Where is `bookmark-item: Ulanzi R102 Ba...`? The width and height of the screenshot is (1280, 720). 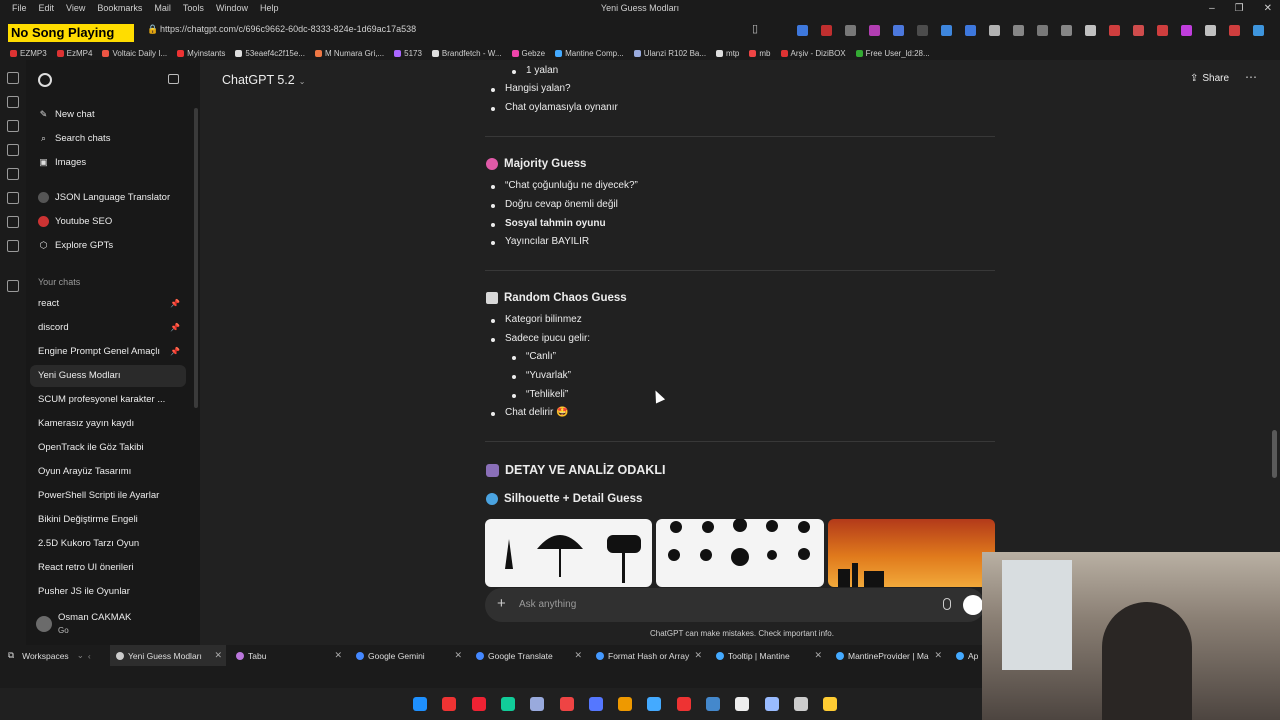
bookmark-item: Ulanzi R102 Ba... is located at coordinates (669, 53).